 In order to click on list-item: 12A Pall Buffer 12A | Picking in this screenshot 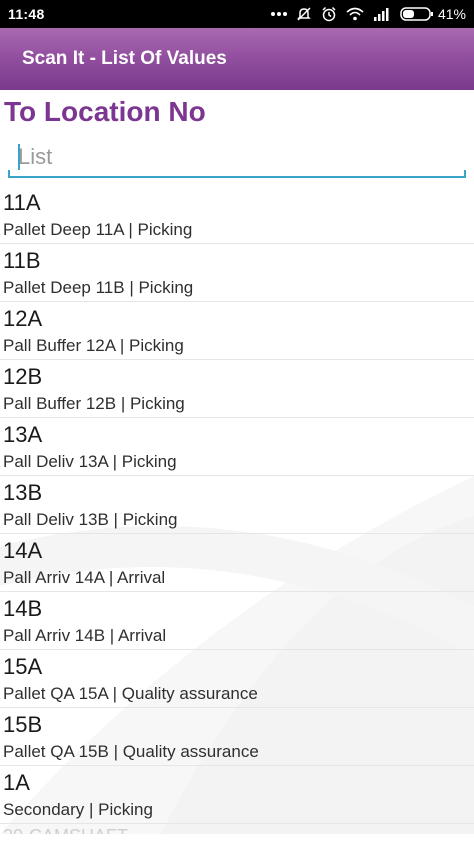, I will do `click(237, 331)`.